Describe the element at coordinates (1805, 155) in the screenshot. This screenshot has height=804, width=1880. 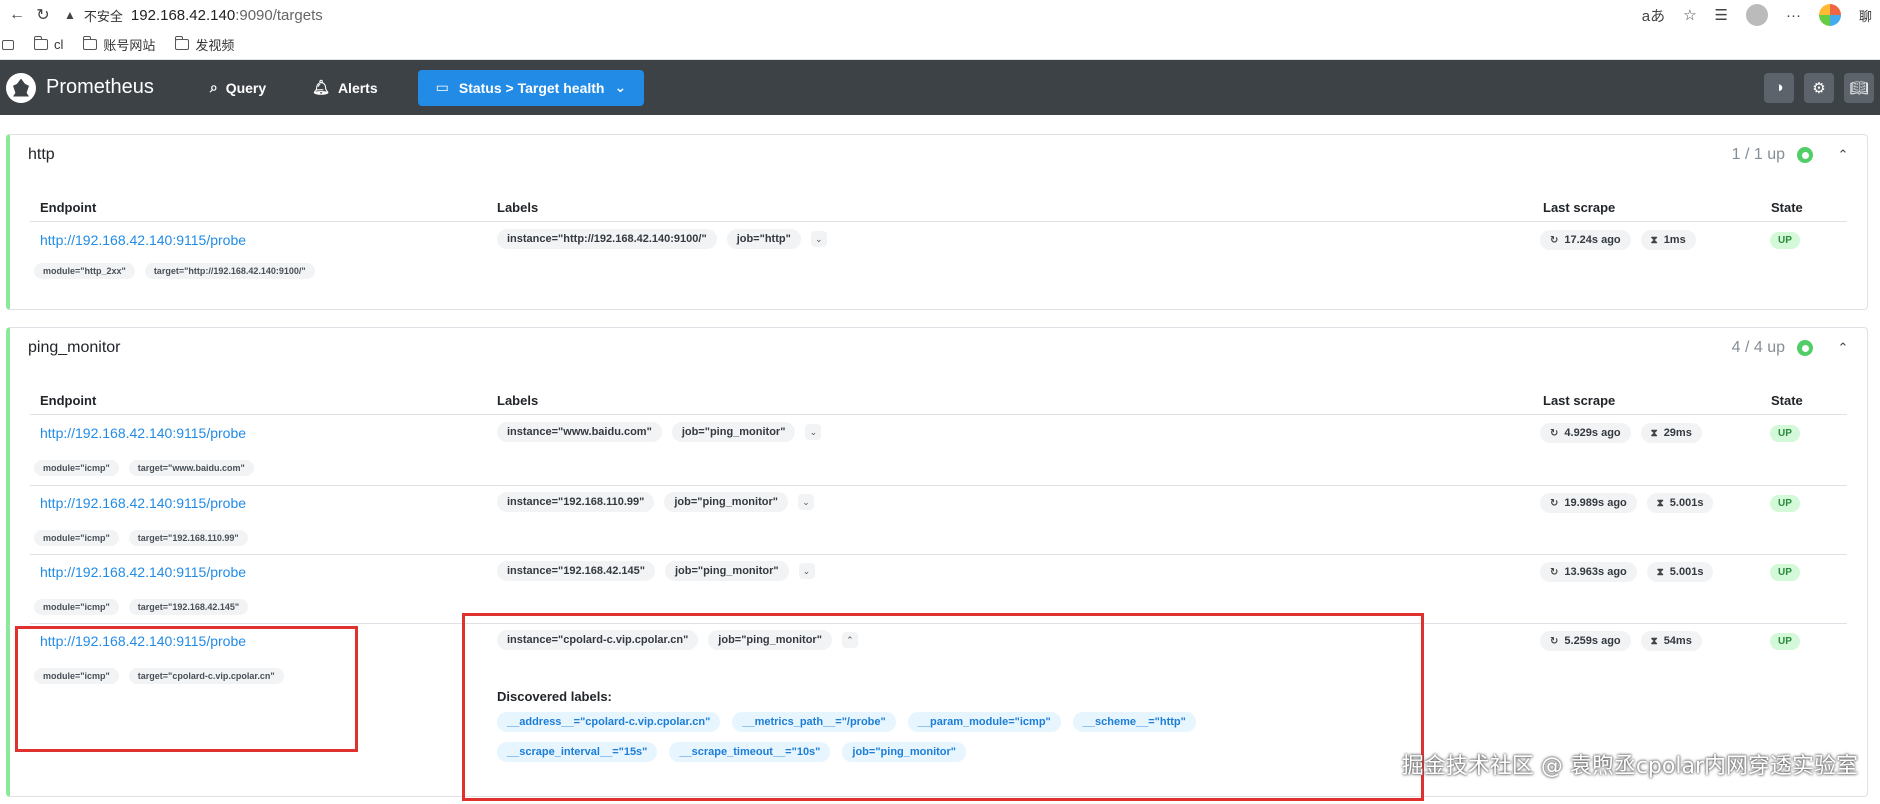
I see `health-indicator-icon` at that location.